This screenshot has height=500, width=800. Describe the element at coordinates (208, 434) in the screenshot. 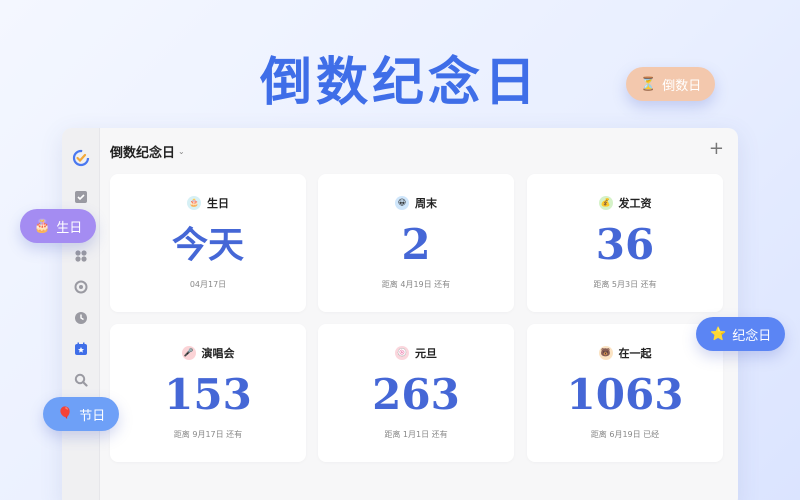

I see `card-date: 距离 9月17日 还有` at that location.